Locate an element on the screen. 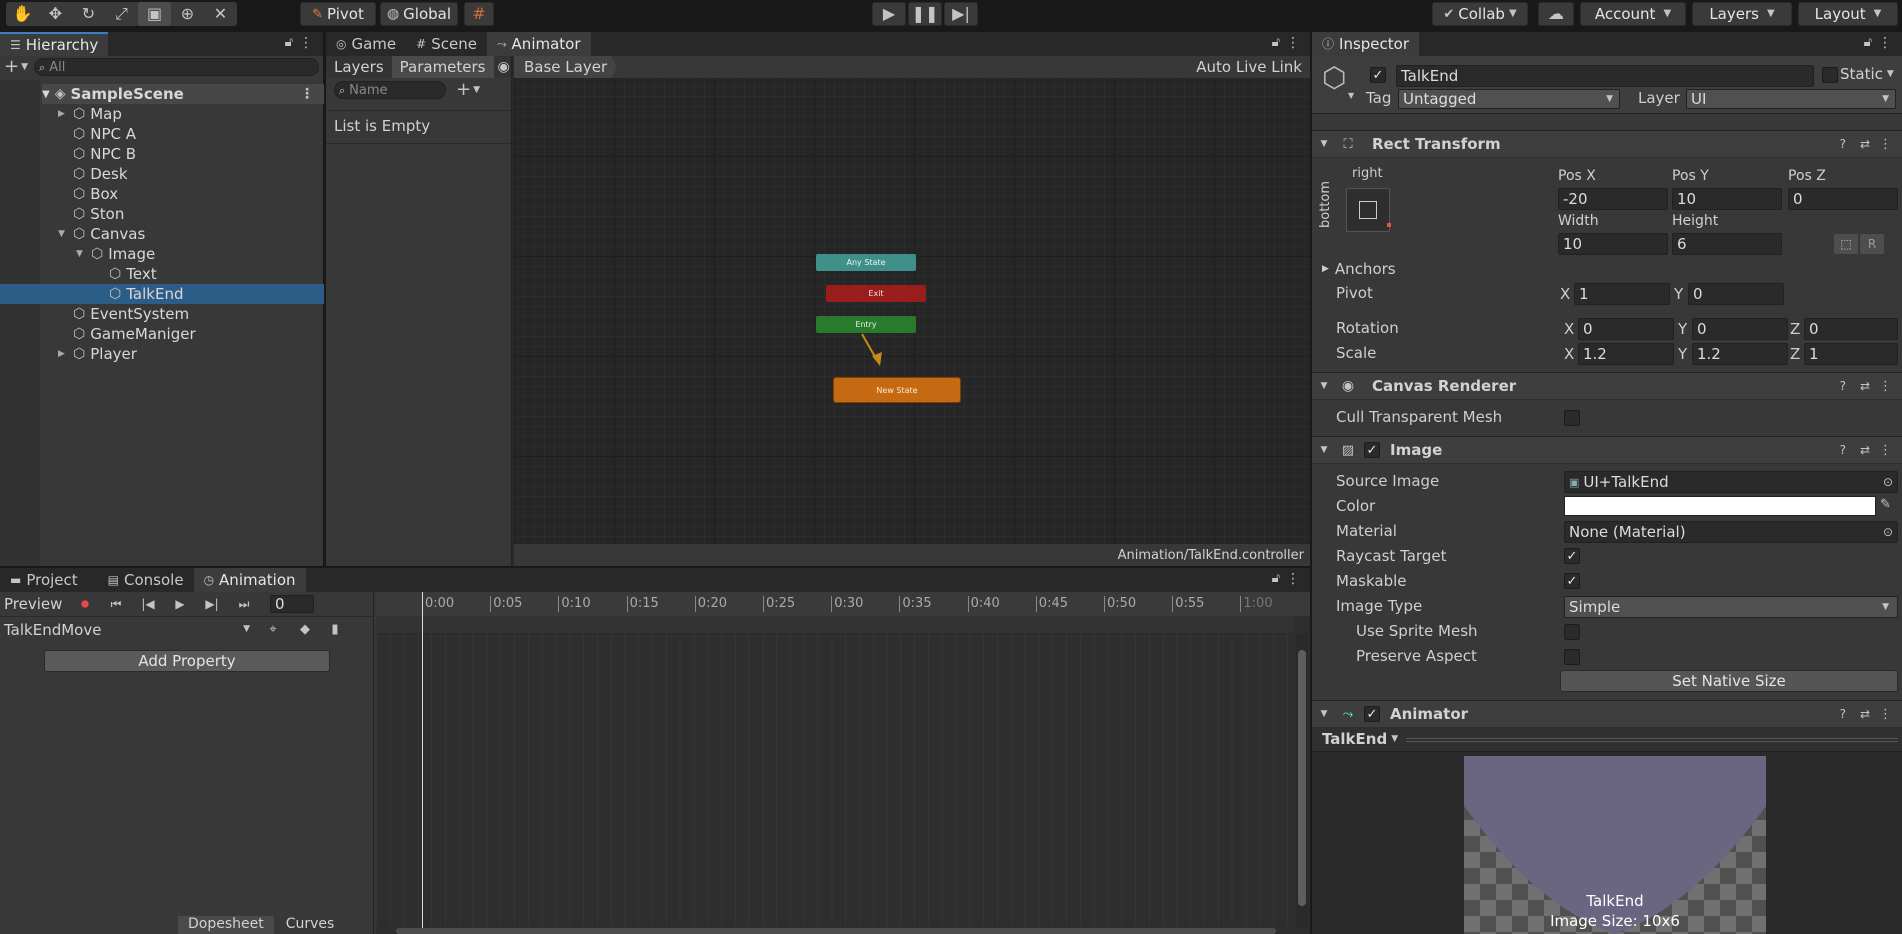  pivot-x-input: 1 is located at coordinates (1622, 294).